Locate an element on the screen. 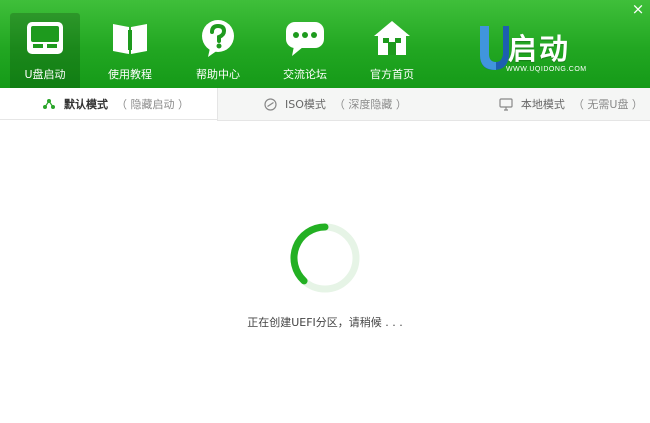 The height and width of the screenshot is (423, 650). tab-sublabel: （ 无需U盘 ） is located at coordinates (607, 104).